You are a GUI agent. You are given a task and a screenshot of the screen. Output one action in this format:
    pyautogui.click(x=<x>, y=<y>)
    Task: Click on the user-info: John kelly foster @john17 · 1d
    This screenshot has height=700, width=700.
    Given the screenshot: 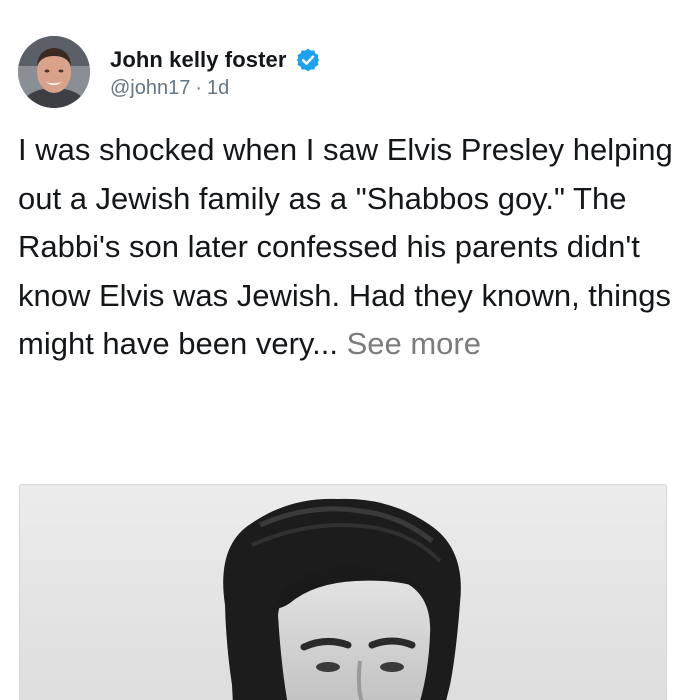 What is the action you would take?
    pyautogui.click(x=215, y=72)
    